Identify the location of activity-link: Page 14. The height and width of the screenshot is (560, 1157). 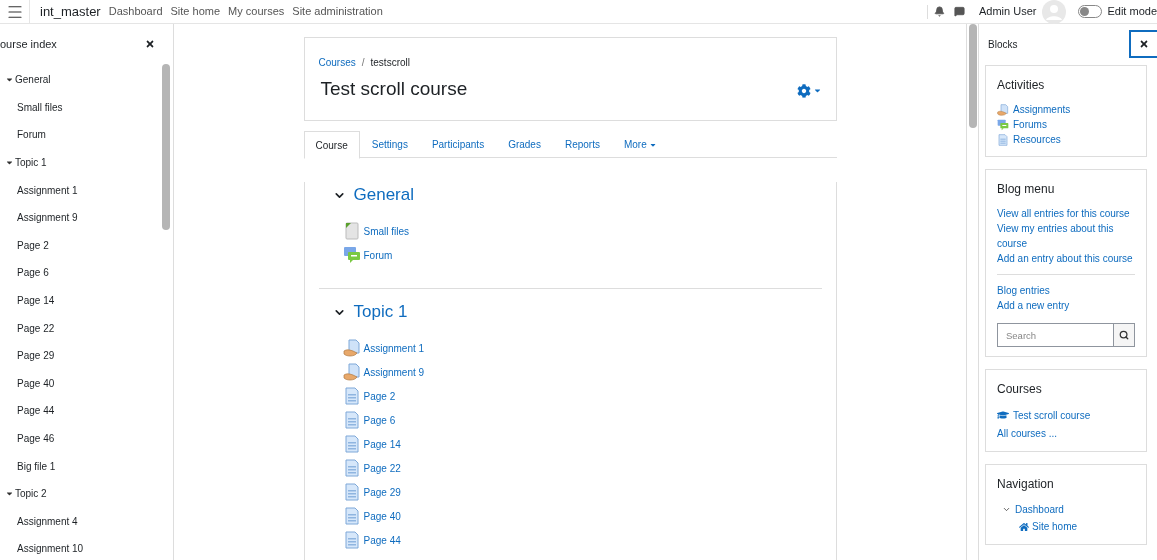
(382, 444).